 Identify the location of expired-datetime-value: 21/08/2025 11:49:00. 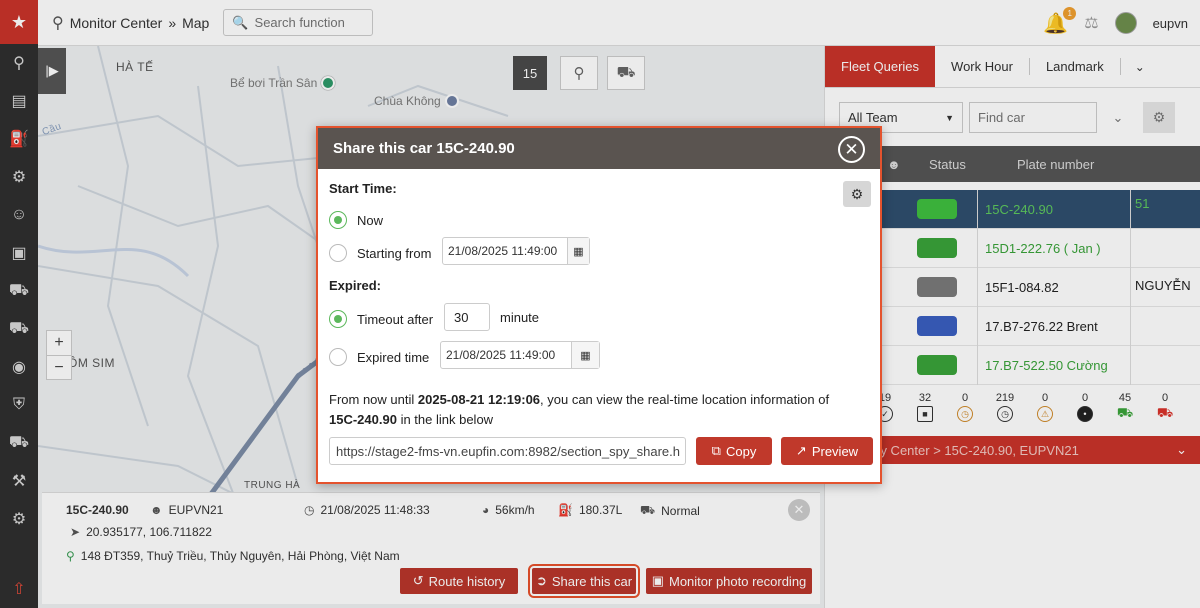
(501, 355).